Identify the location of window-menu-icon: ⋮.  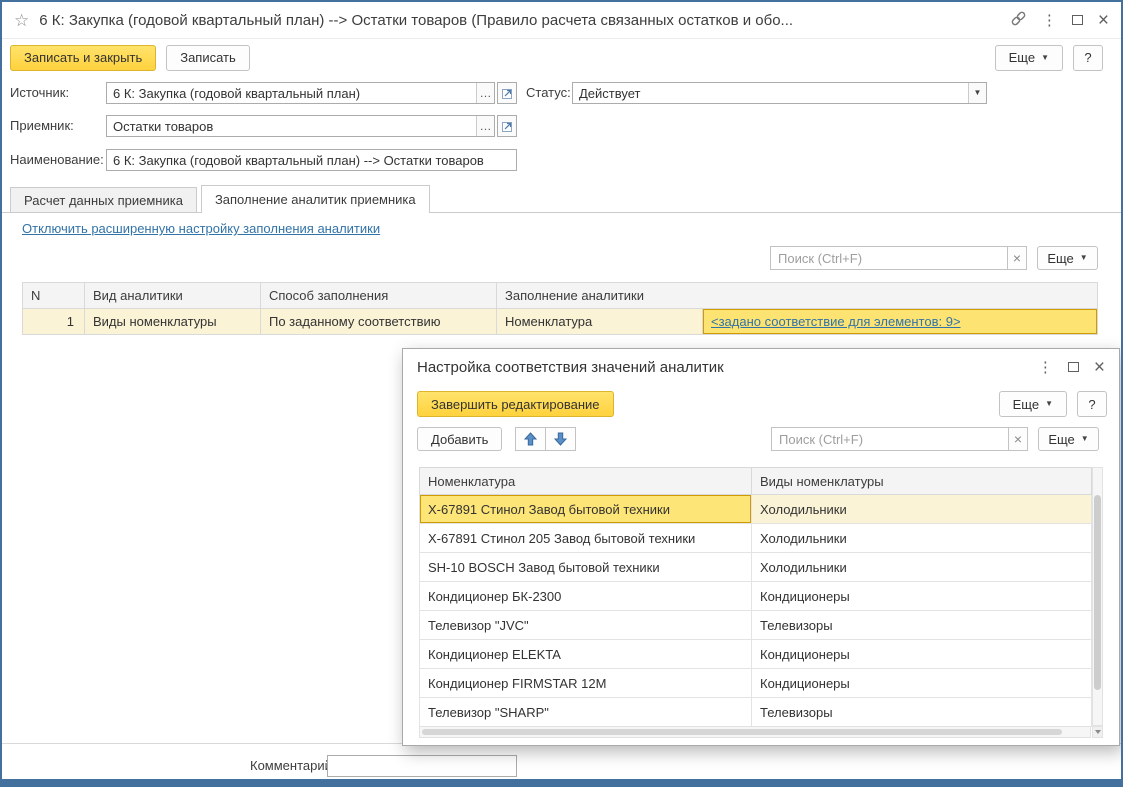
(1049, 20).